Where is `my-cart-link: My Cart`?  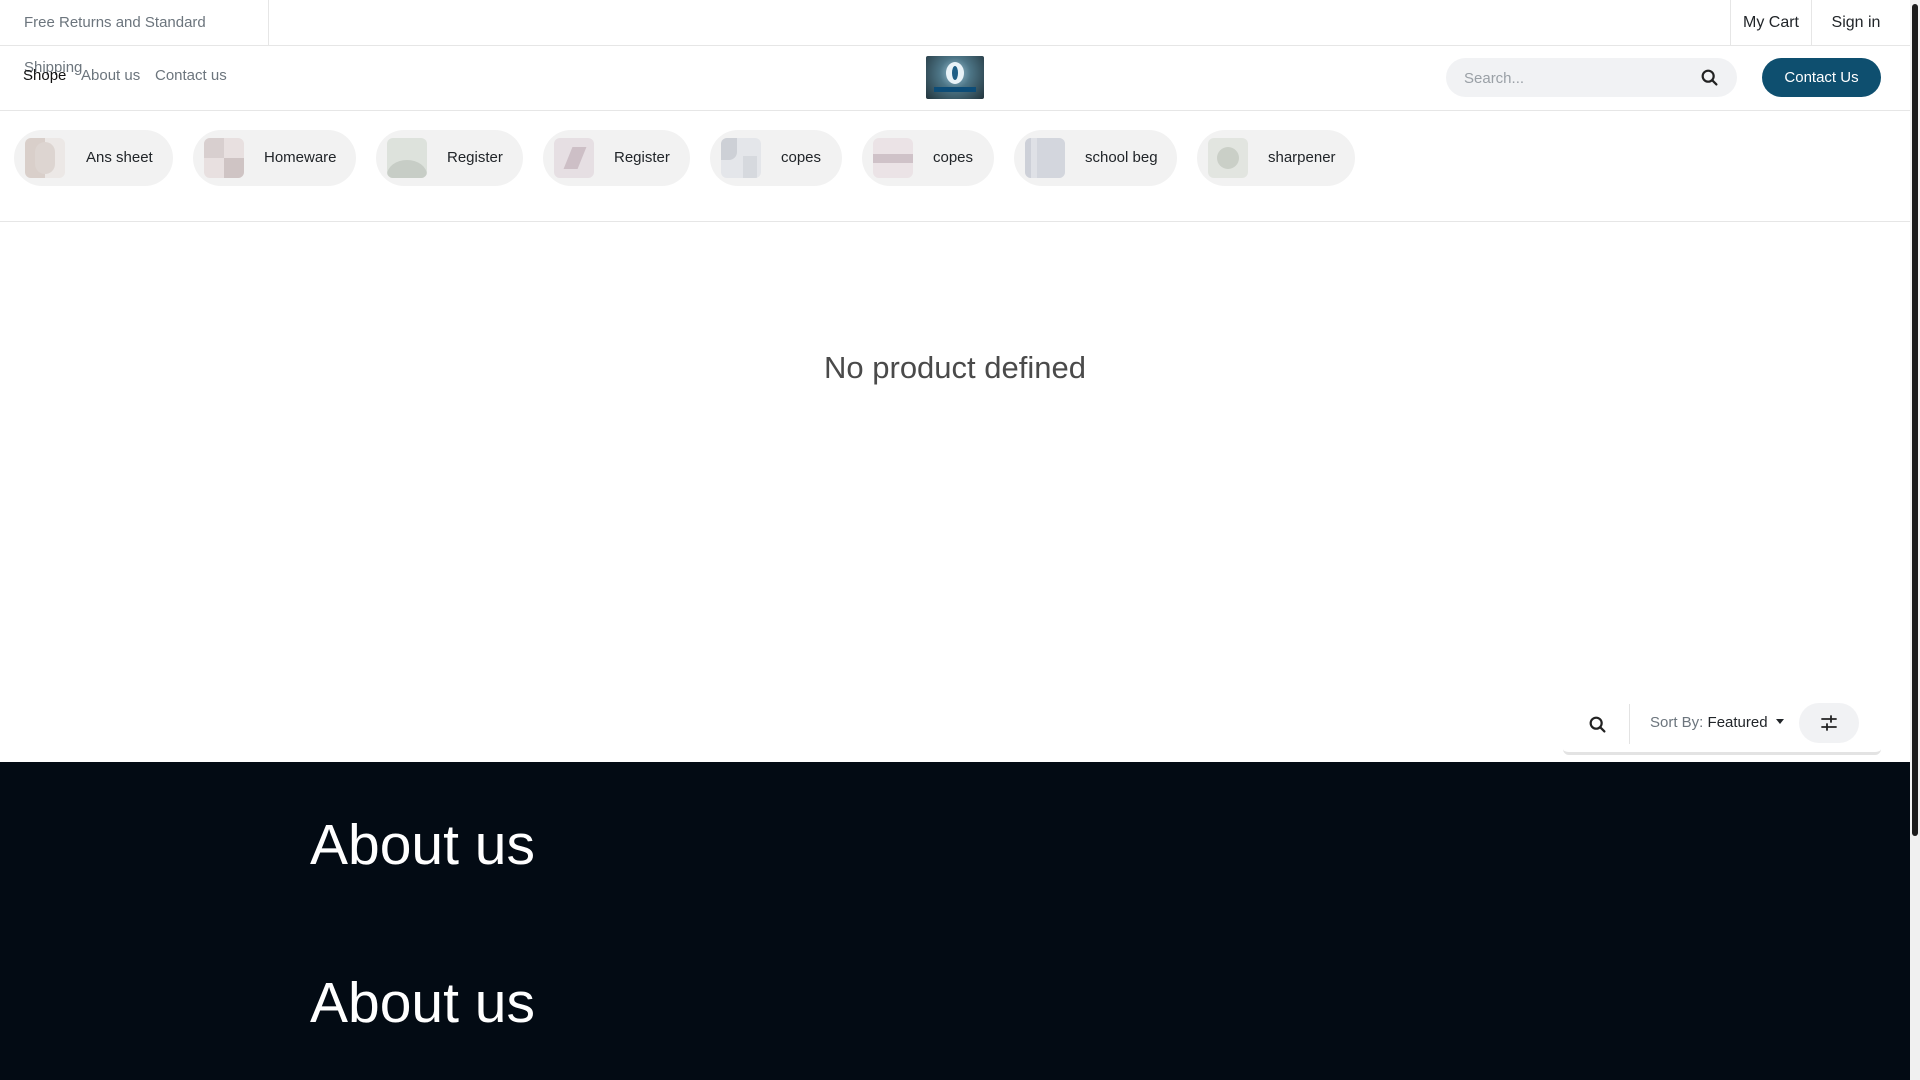 my-cart-link: My Cart is located at coordinates (1770, 22).